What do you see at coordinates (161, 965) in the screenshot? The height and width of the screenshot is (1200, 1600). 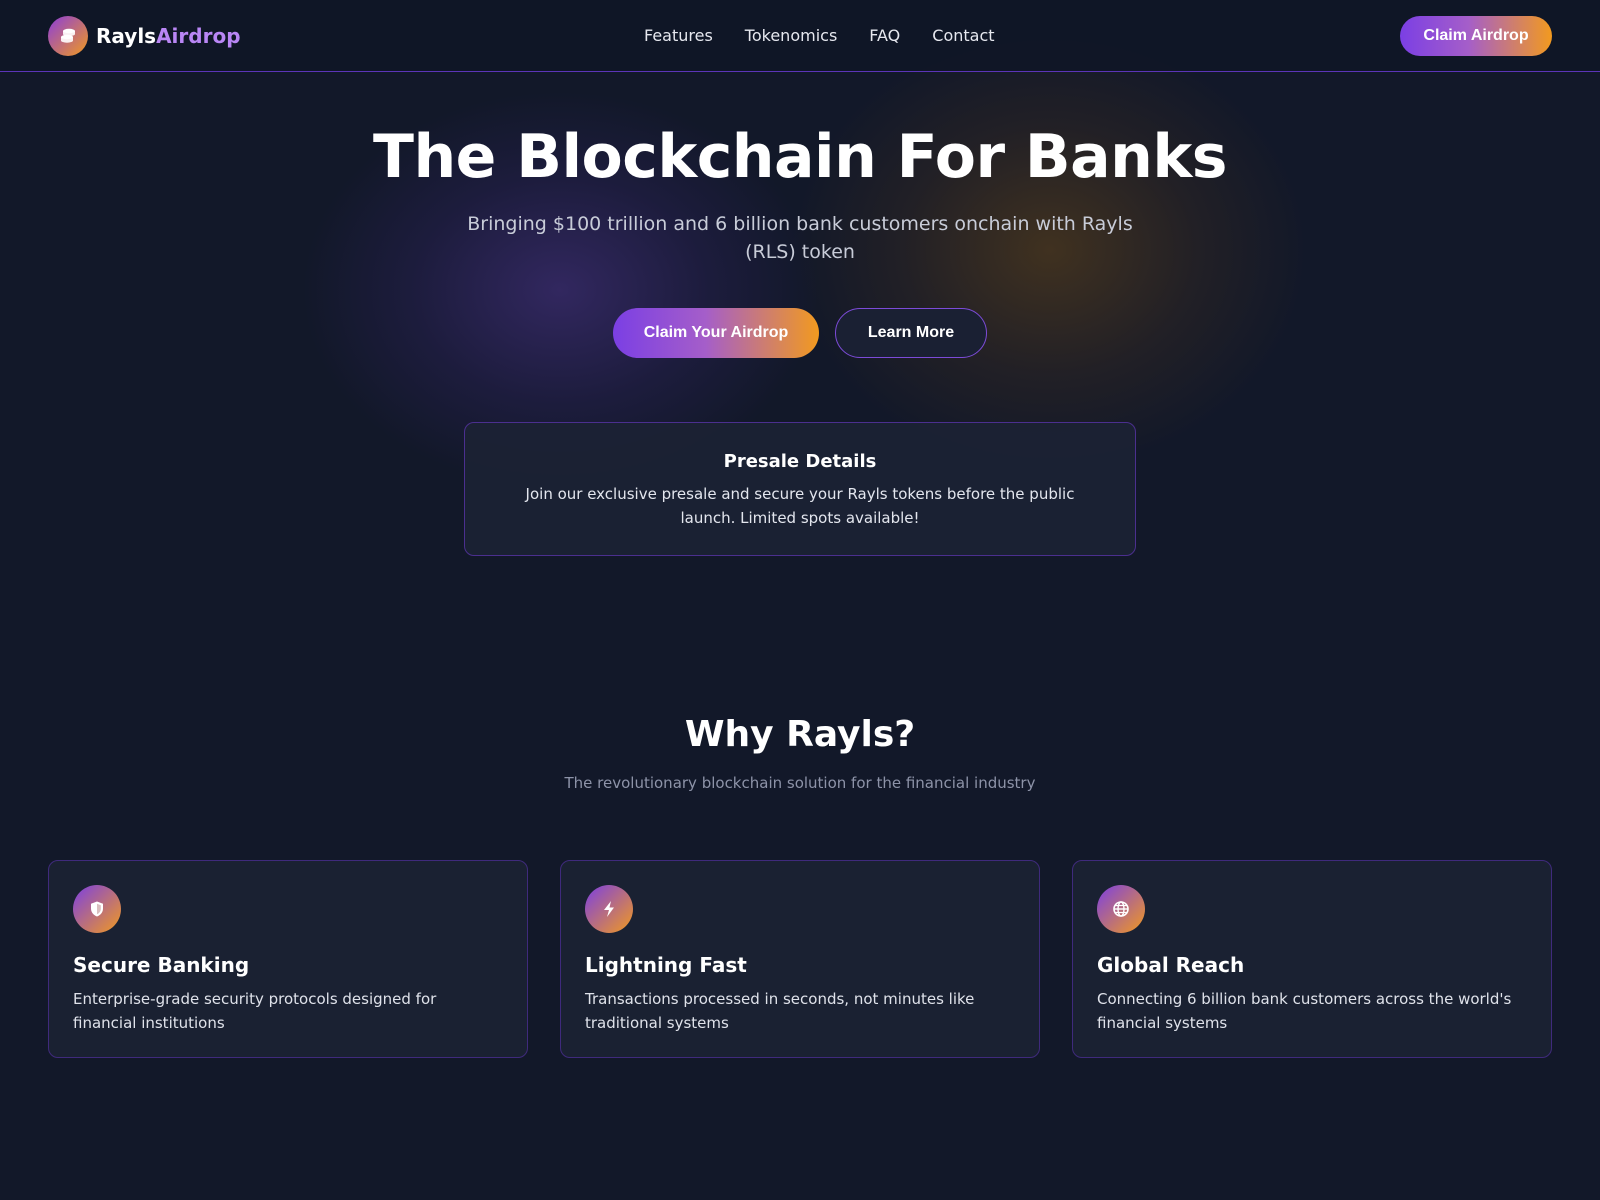 I see `feature-card-title: Secure Banking` at bounding box center [161, 965].